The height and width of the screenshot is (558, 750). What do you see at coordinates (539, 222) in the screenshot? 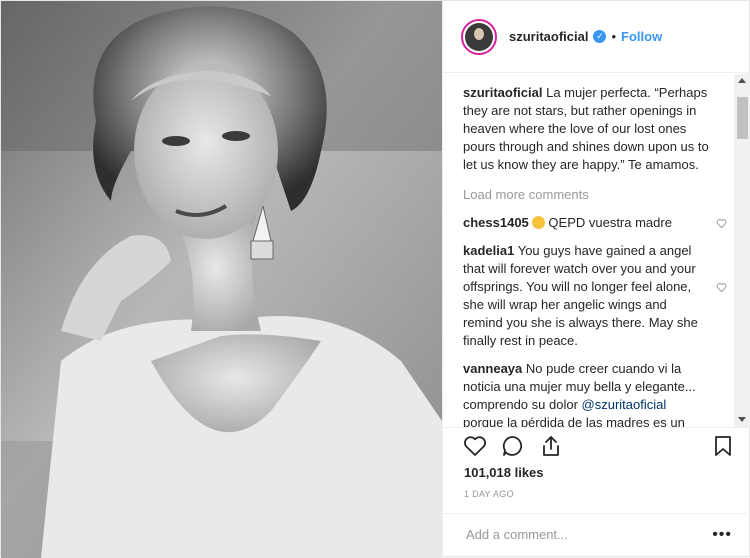
I see `sad-emoji-icon` at bounding box center [539, 222].